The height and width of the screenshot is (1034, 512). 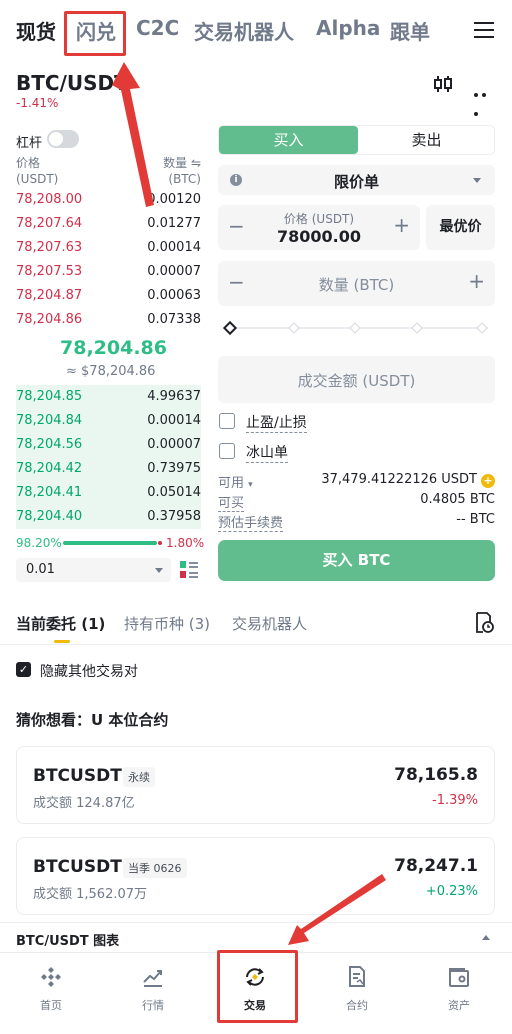 What do you see at coordinates (108, 320) in the screenshot?
I see `ask-row: 78,204.86 0.07338` at bounding box center [108, 320].